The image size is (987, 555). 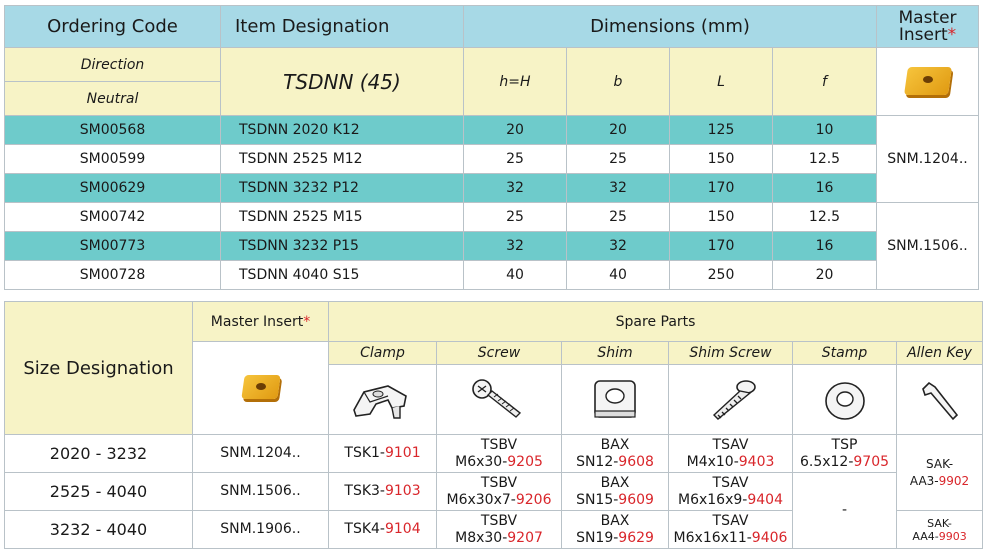 I want to click on shim-cell: BAX SN15-9609, so click(x=615, y=491).